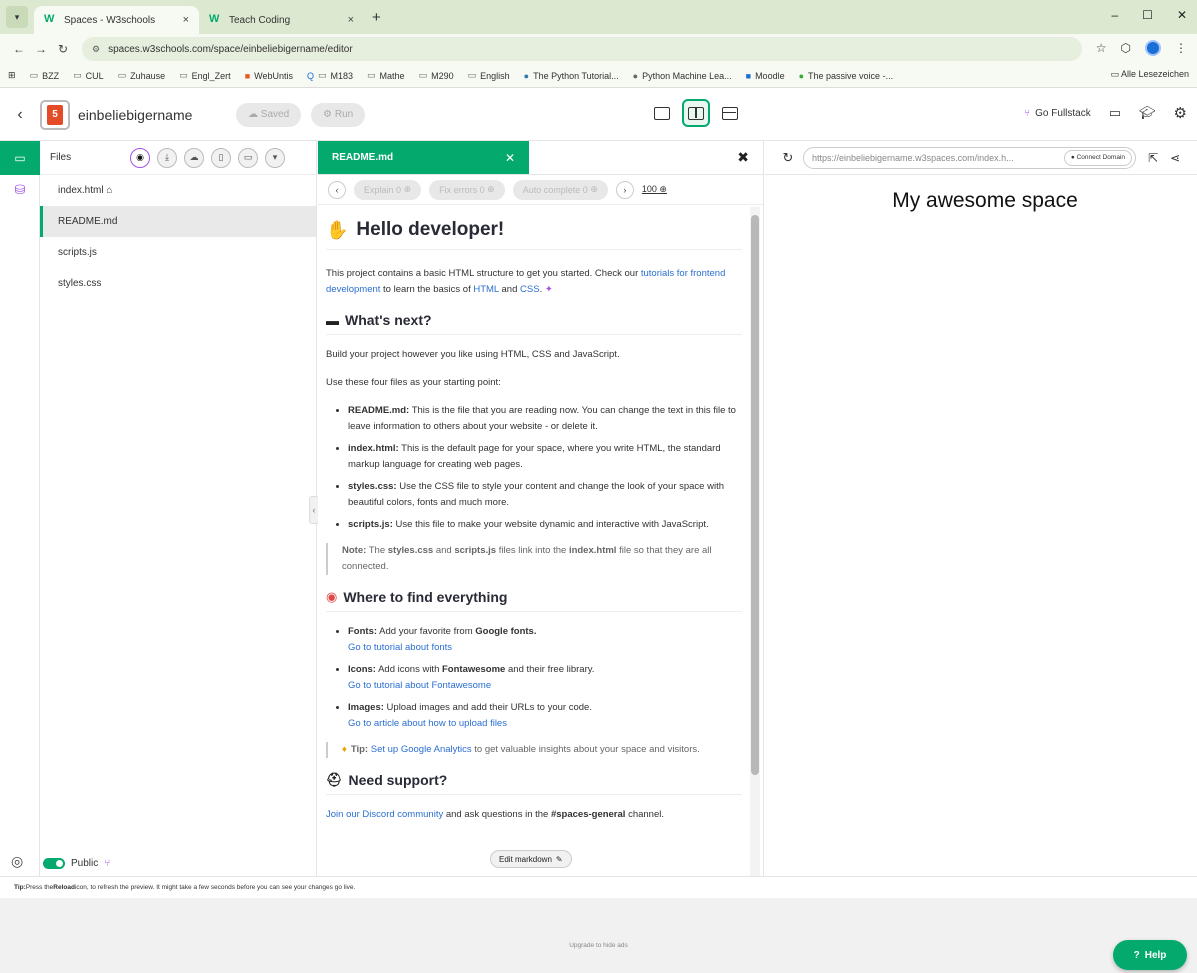 The width and height of the screenshot is (1197, 973). What do you see at coordinates (1181, 48) in the screenshot?
I see `browser-menu-icon: ⋮` at bounding box center [1181, 48].